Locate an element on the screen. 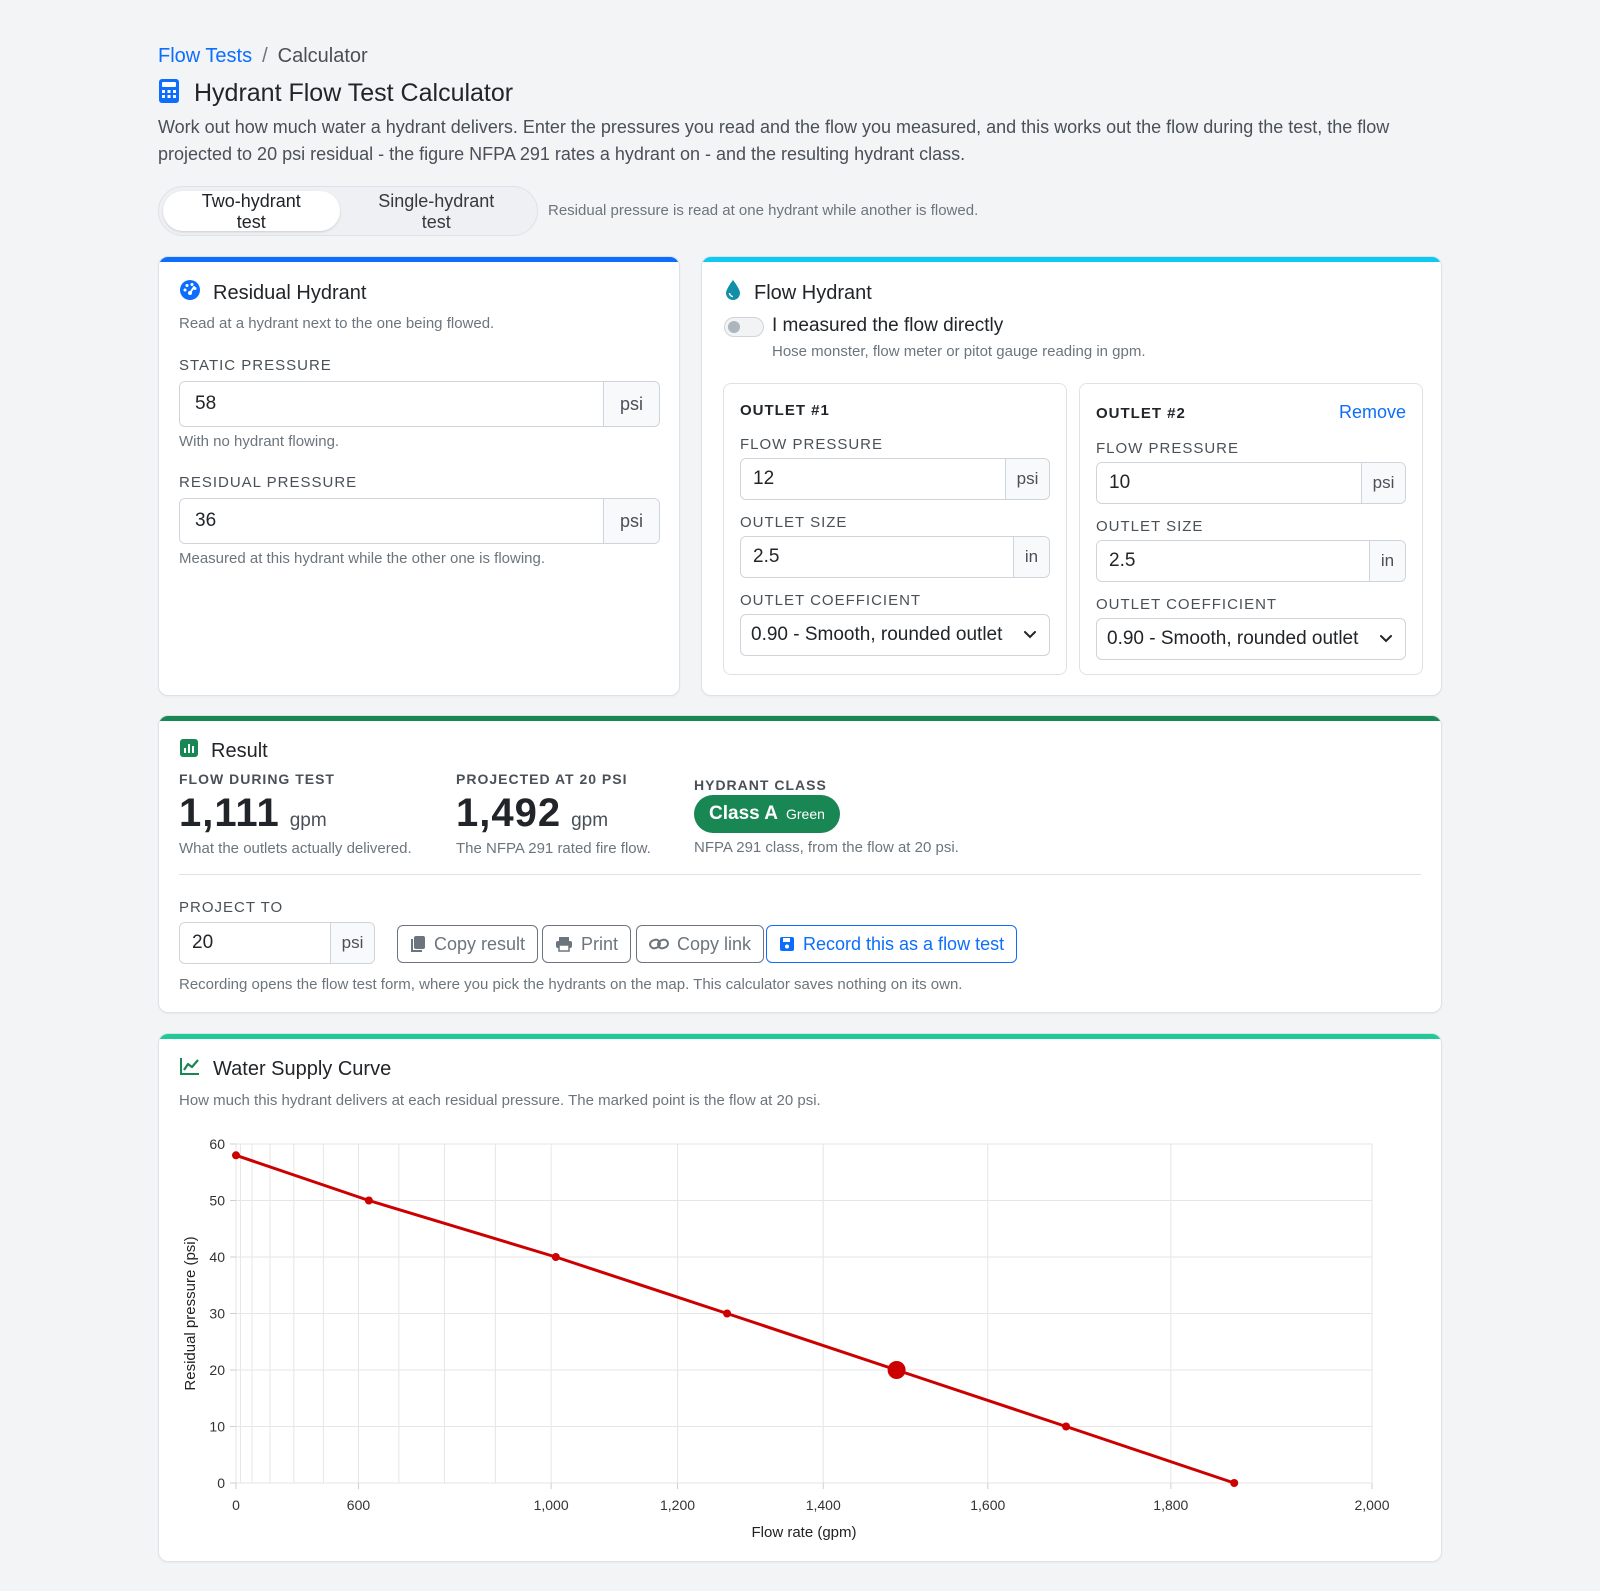 Image resolution: width=1600 pixels, height=1591 pixels. x-tick-label: 0 is located at coordinates (236, 1505).